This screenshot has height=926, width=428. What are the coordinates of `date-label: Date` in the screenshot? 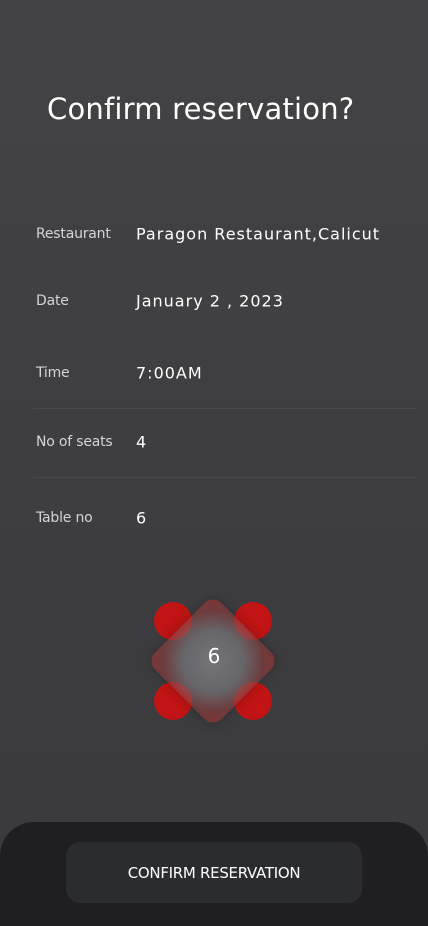 It's located at (52, 301).